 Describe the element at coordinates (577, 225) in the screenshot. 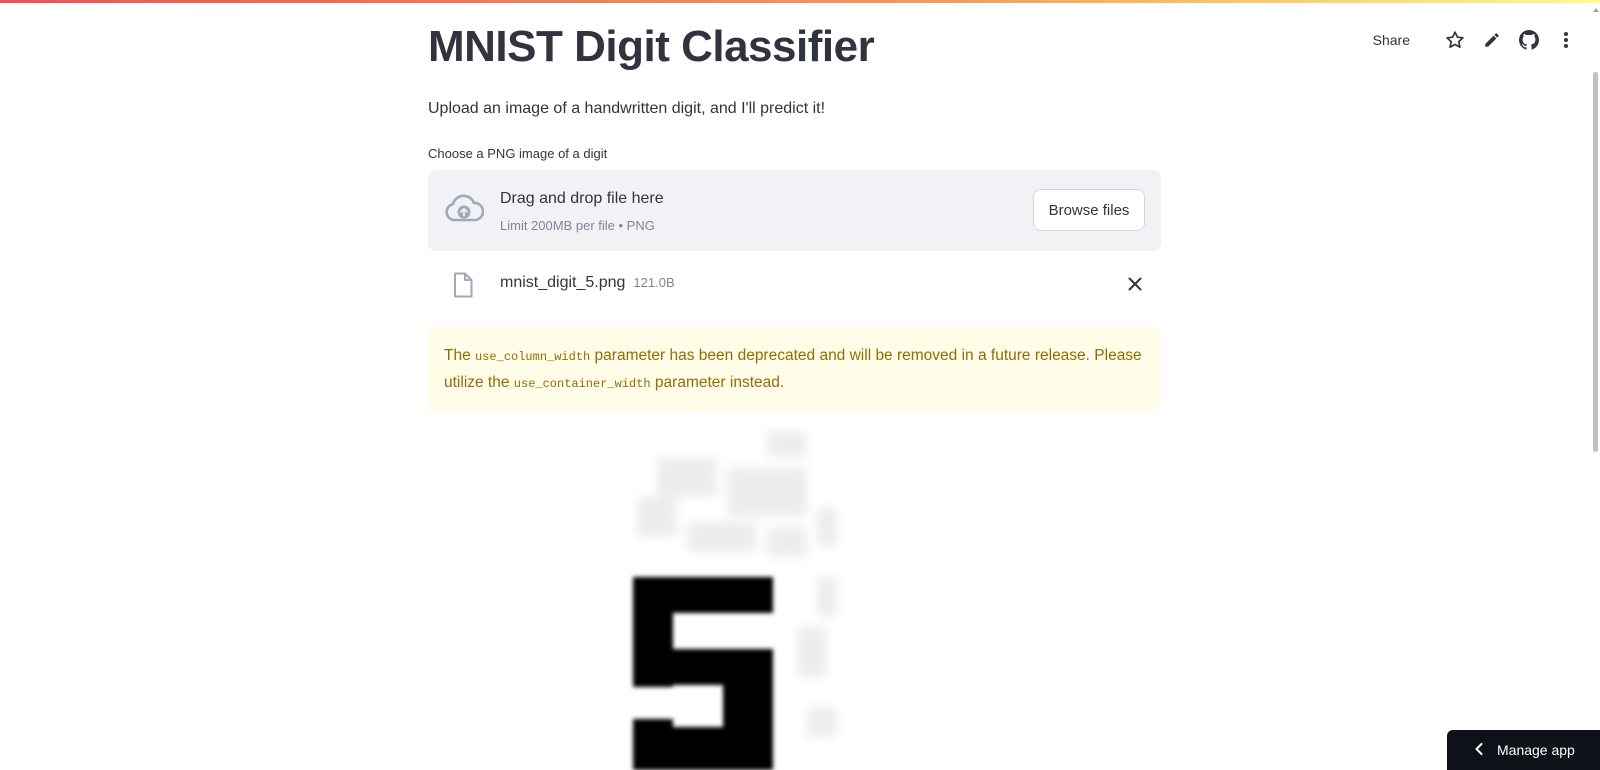

I see `dropzone-limit-text: Limit 200MB per file • PNG` at that location.